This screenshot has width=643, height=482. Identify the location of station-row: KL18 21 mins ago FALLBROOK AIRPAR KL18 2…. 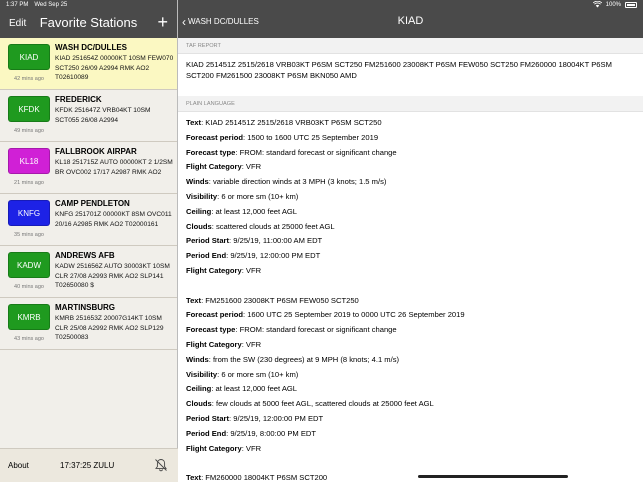
(88, 168).